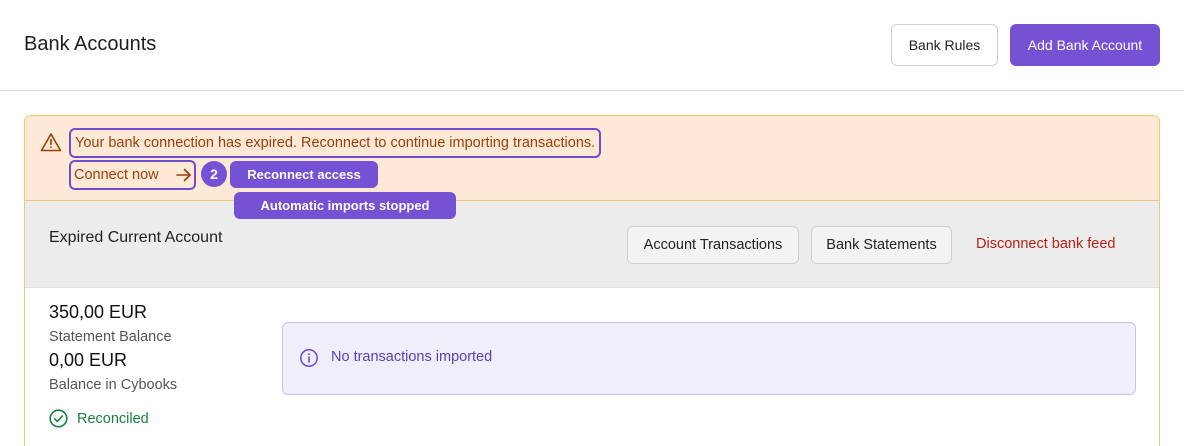 This screenshot has width=1184, height=446. I want to click on connect-now-link: Connect now, so click(132, 175).